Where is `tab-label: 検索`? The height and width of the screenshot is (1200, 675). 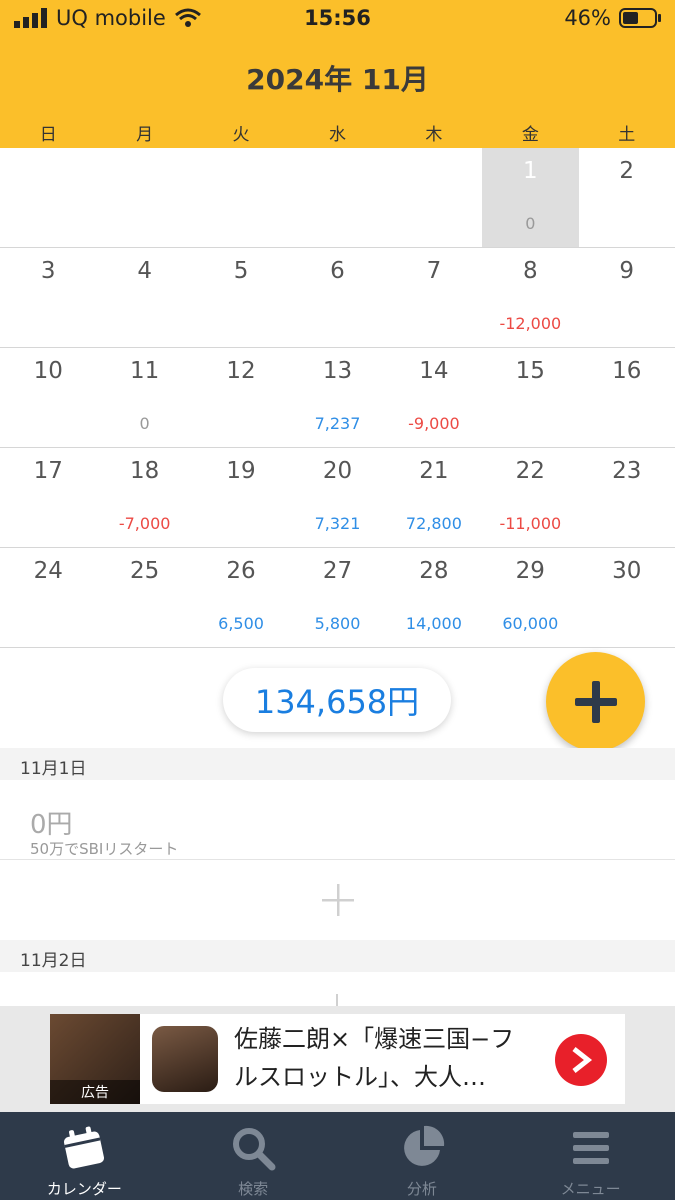
tab-label: 検索 is located at coordinates (253, 1189).